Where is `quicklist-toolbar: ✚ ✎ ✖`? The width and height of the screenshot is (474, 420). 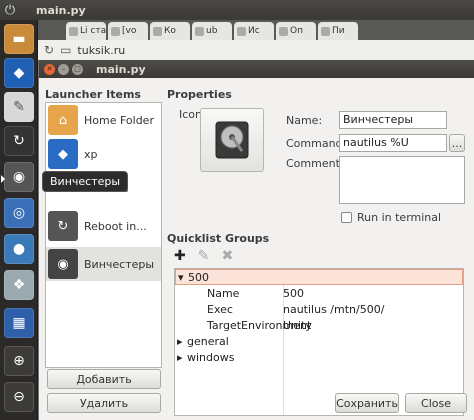
quicklist-toolbar: ✚ ✎ ✖ is located at coordinates (203, 256).